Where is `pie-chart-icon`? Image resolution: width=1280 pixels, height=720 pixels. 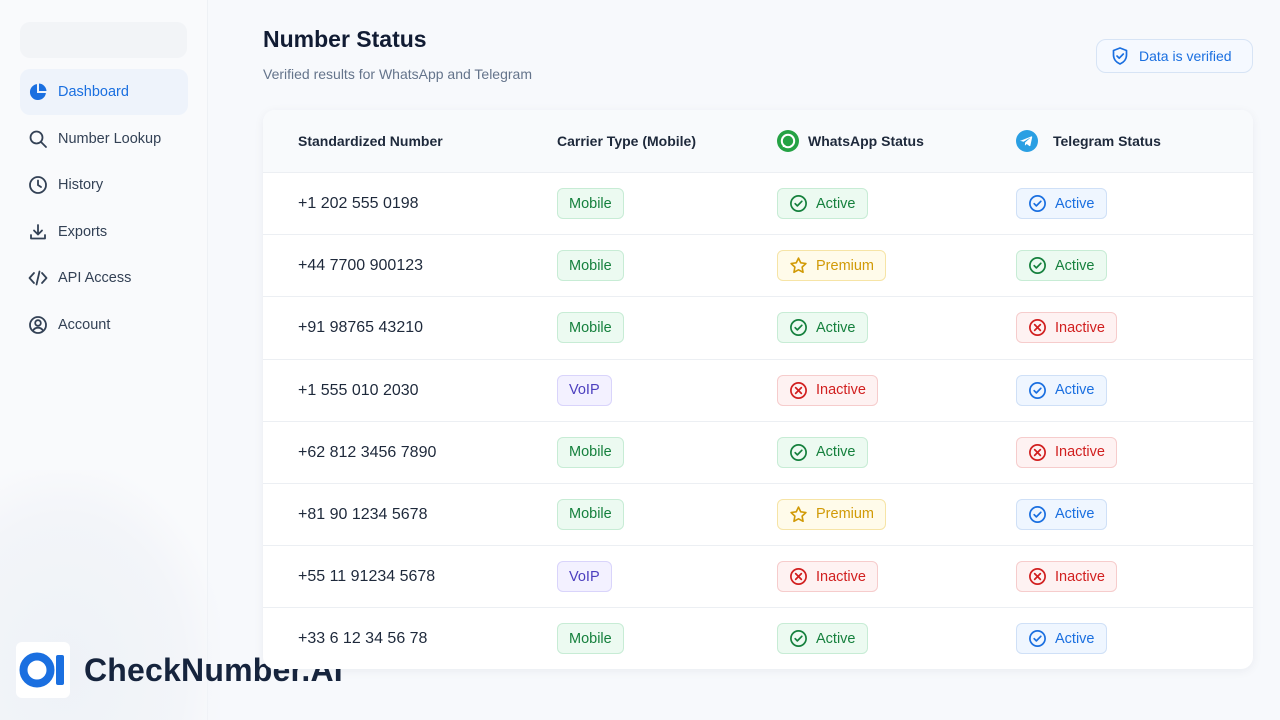
pie-chart-icon is located at coordinates (38, 92).